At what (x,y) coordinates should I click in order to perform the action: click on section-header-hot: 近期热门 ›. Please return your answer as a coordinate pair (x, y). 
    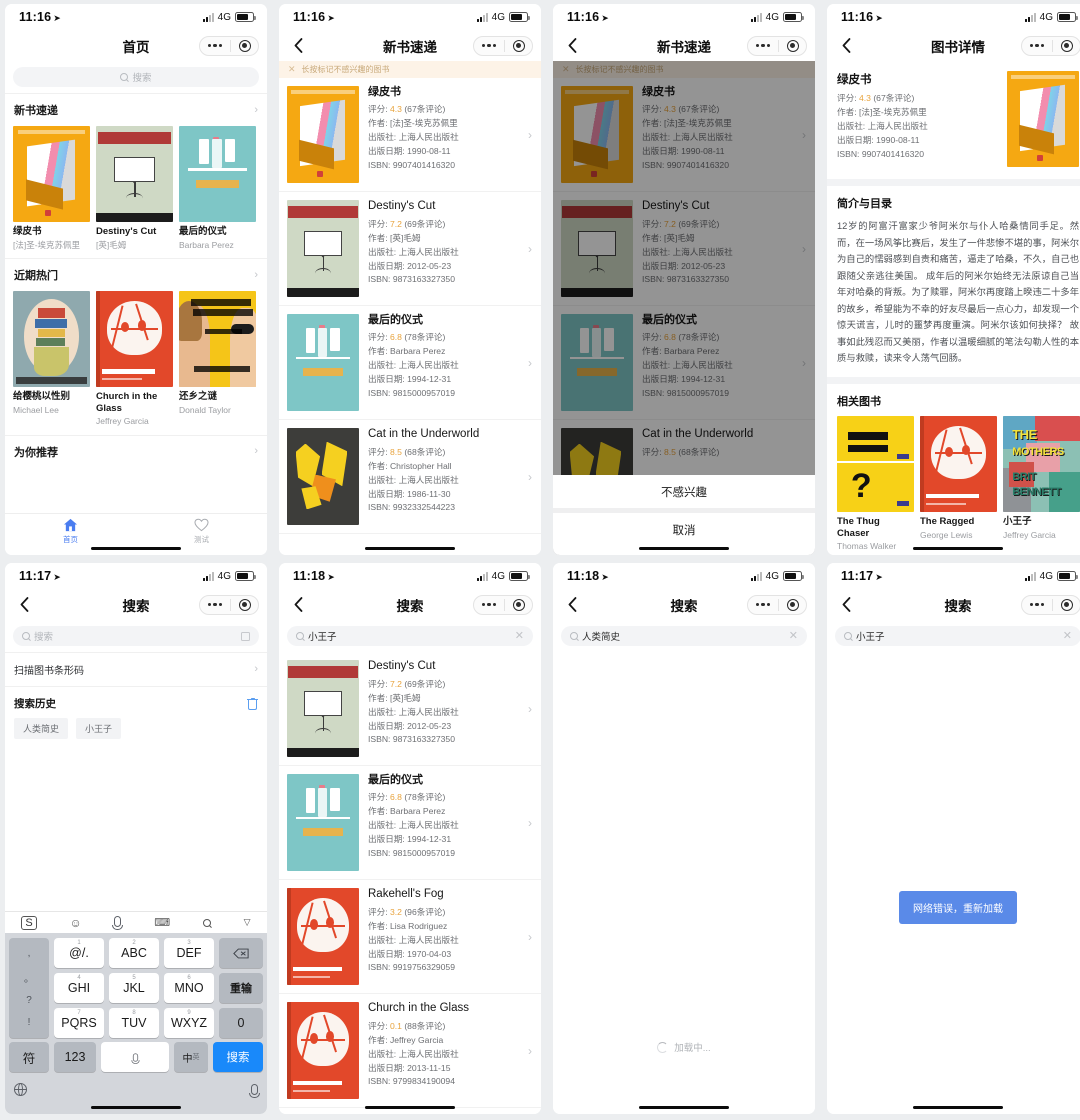
    Looking at the image, I should click on (136, 274).